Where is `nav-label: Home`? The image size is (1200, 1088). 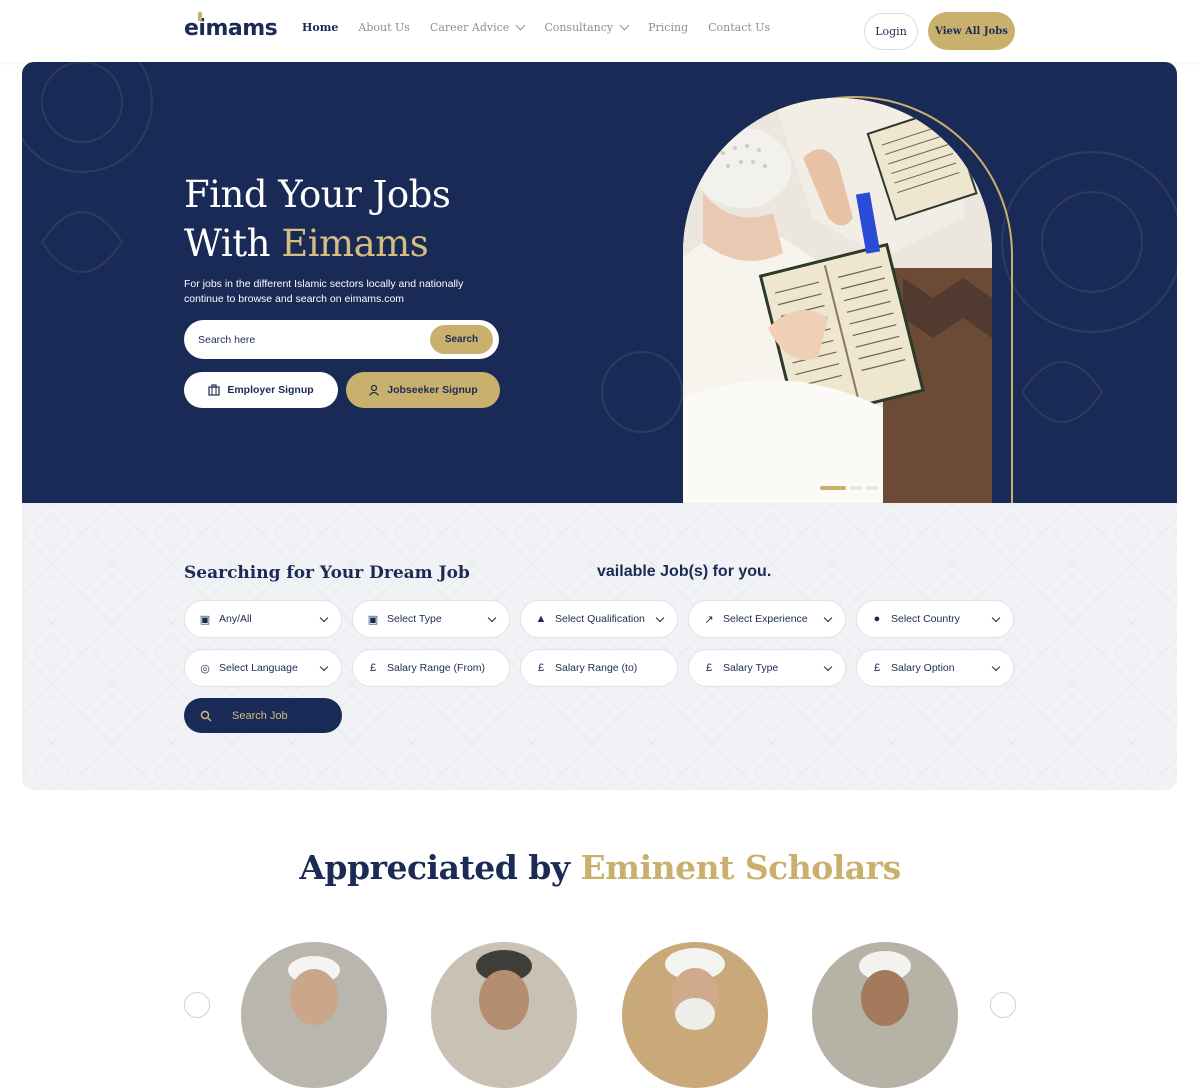
nav-label: Home is located at coordinates (320, 27).